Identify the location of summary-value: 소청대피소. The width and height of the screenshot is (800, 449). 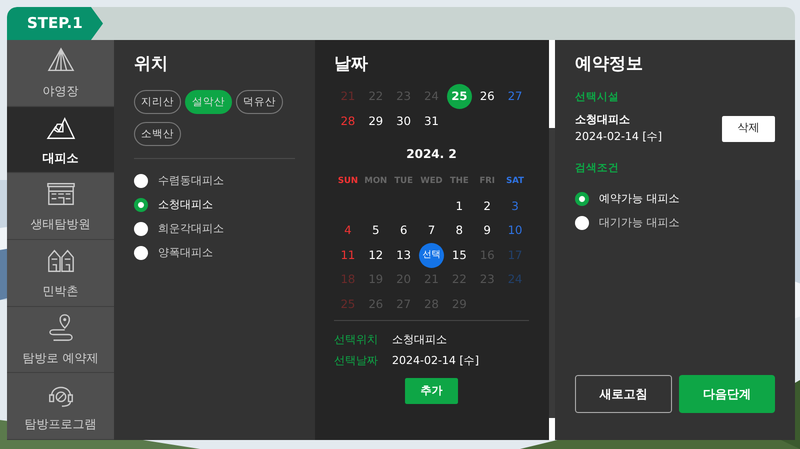
(419, 340).